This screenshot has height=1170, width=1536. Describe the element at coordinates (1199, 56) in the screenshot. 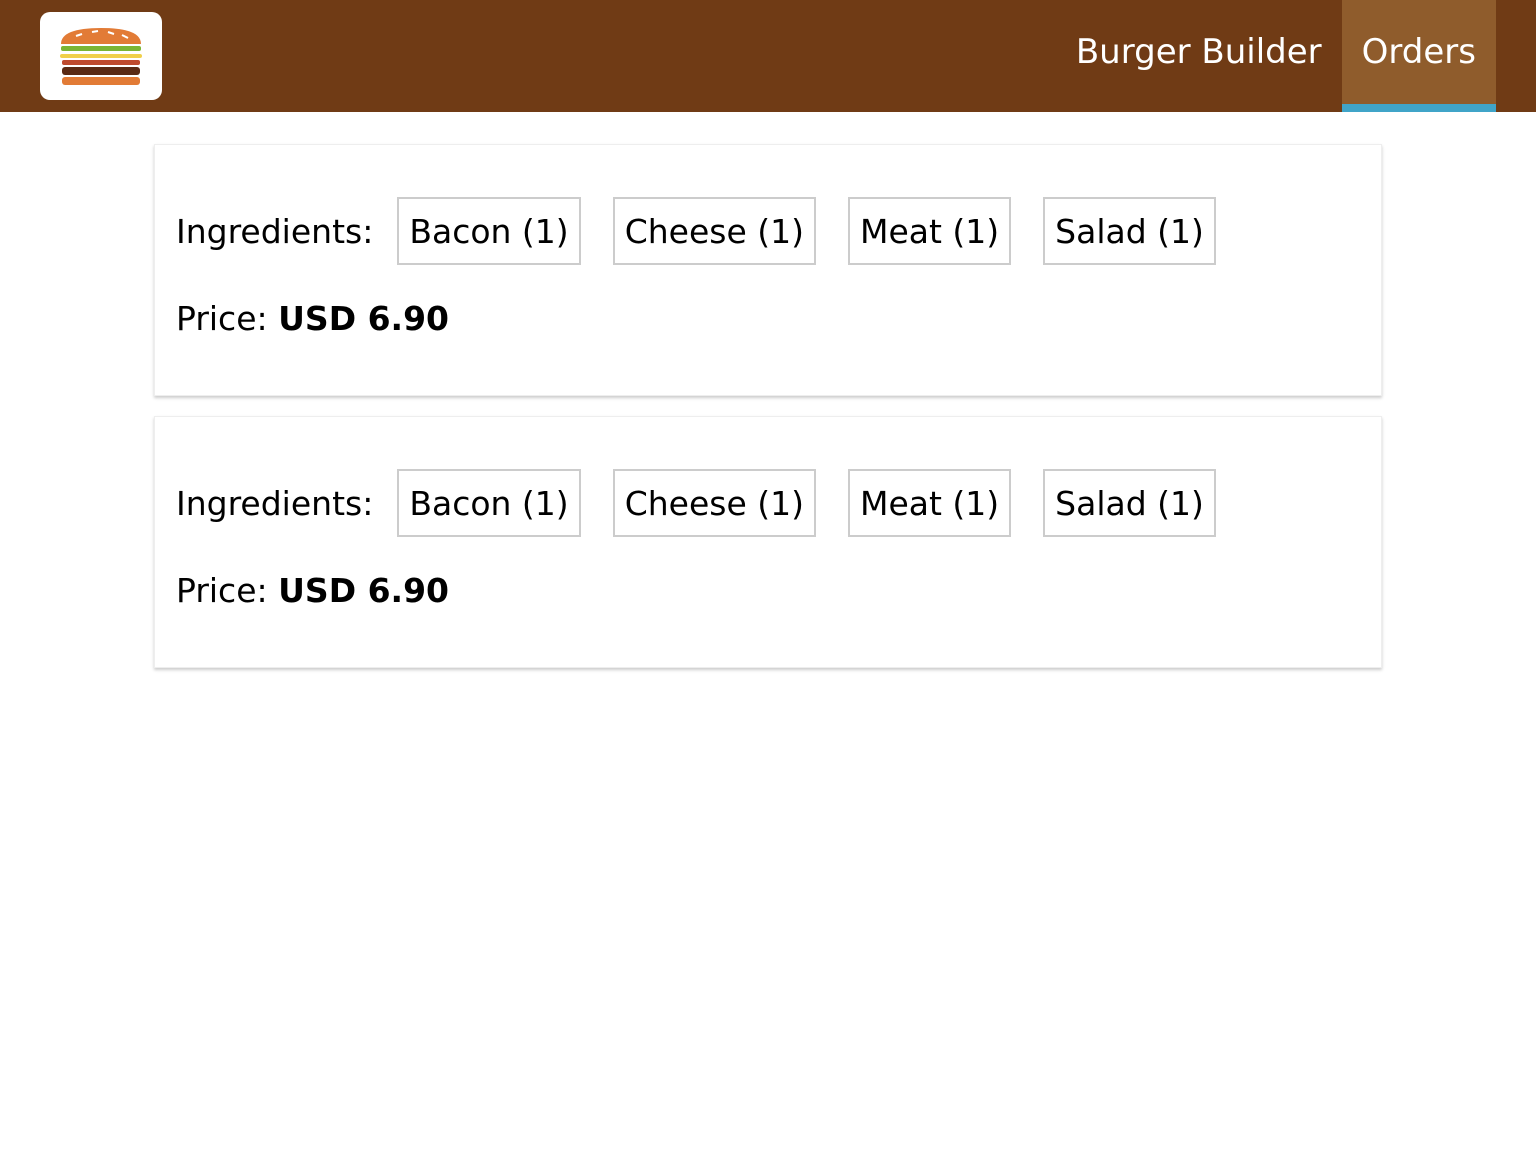

I see `nav-burger-builder: Burger Builder` at that location.